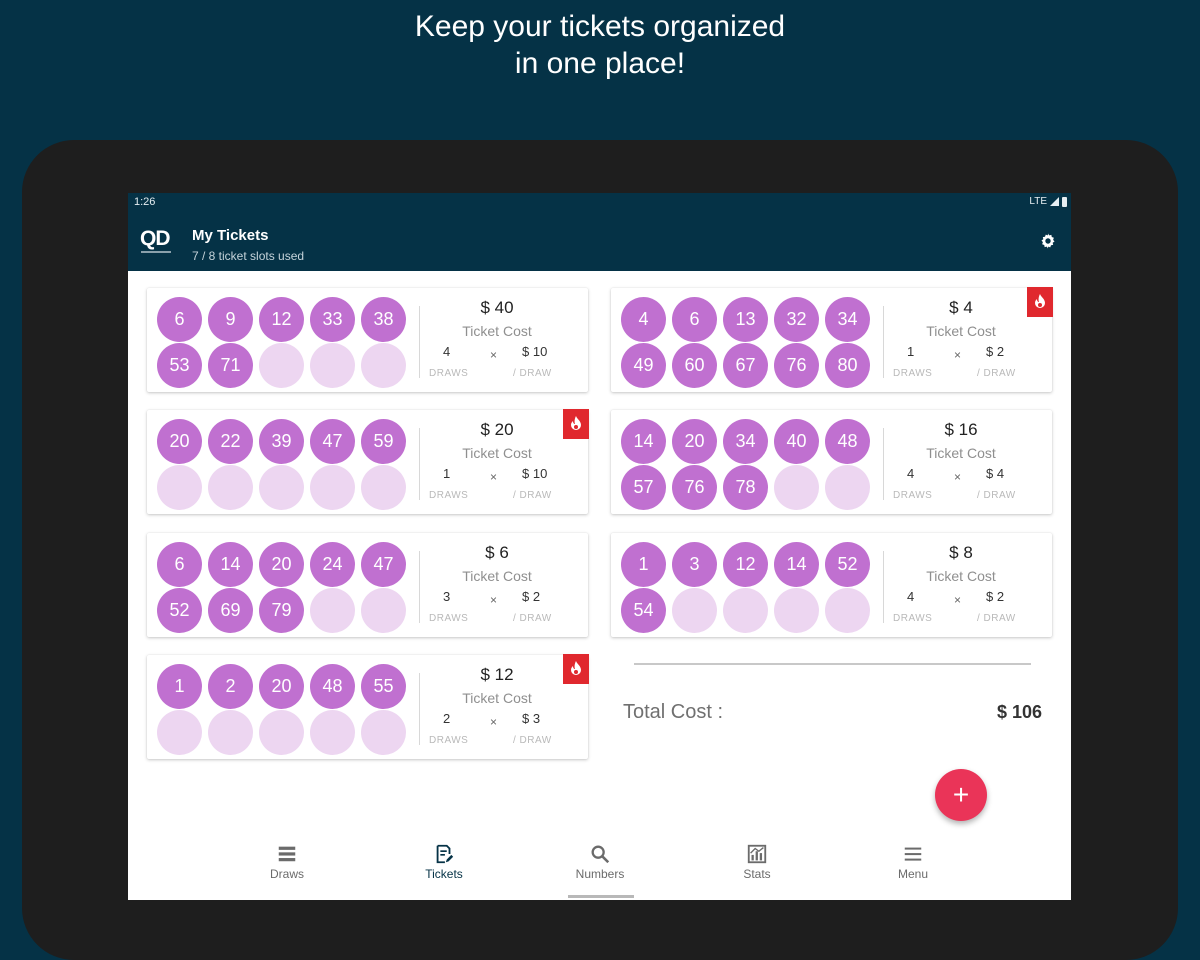 This screenshot has height=960, width=1200. I want to click on number-ball: 57, so click(643, 487).